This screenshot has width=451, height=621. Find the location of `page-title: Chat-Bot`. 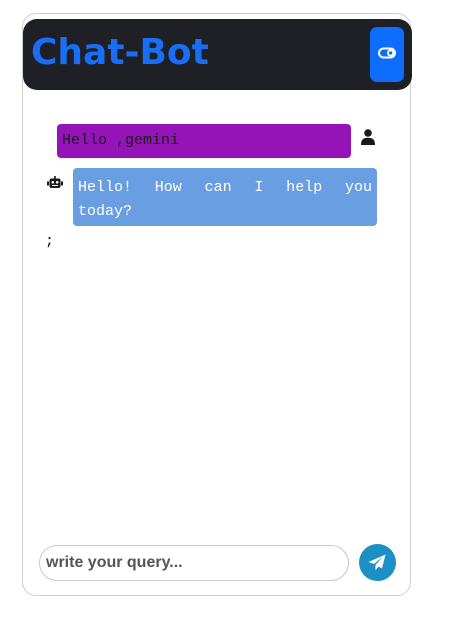

page-title: Chat-Bot is located at coordinates (120, 52).